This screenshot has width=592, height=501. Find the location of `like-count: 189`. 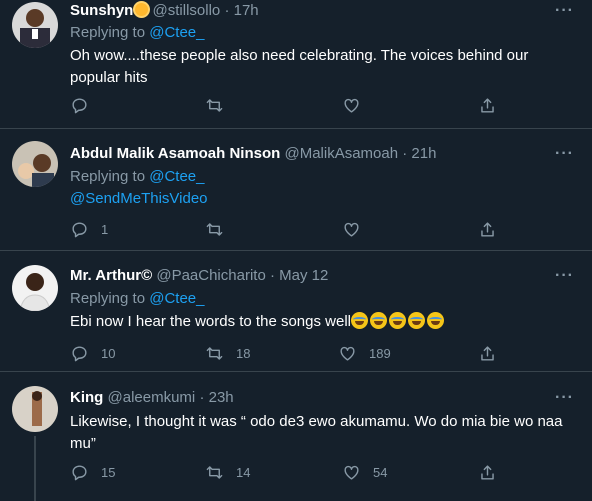

like-count: 189 is located at coordinates (380, 353).